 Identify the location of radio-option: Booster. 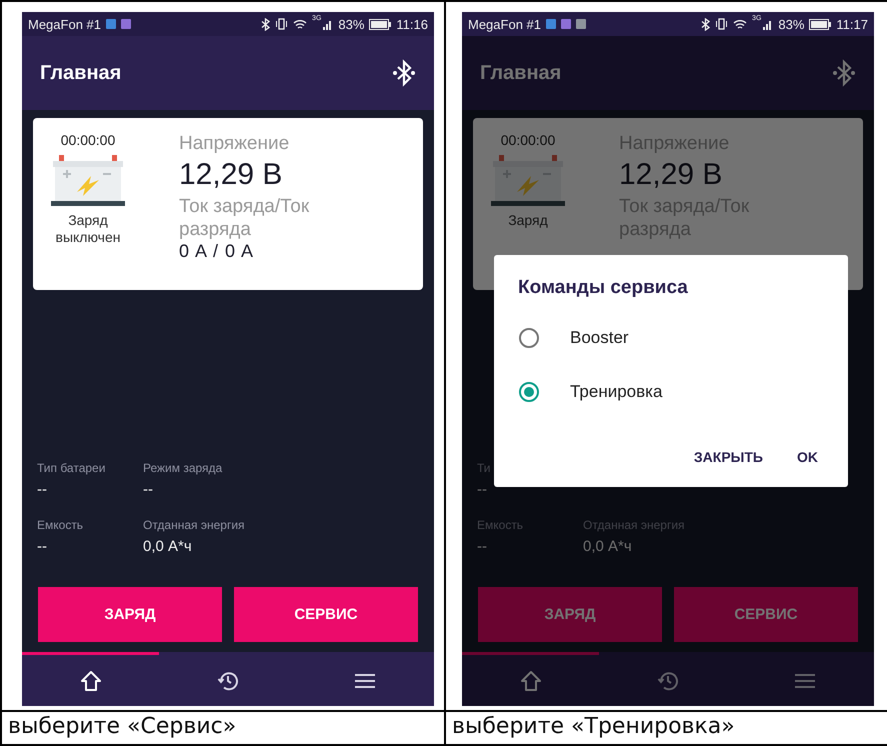
(671, 338).